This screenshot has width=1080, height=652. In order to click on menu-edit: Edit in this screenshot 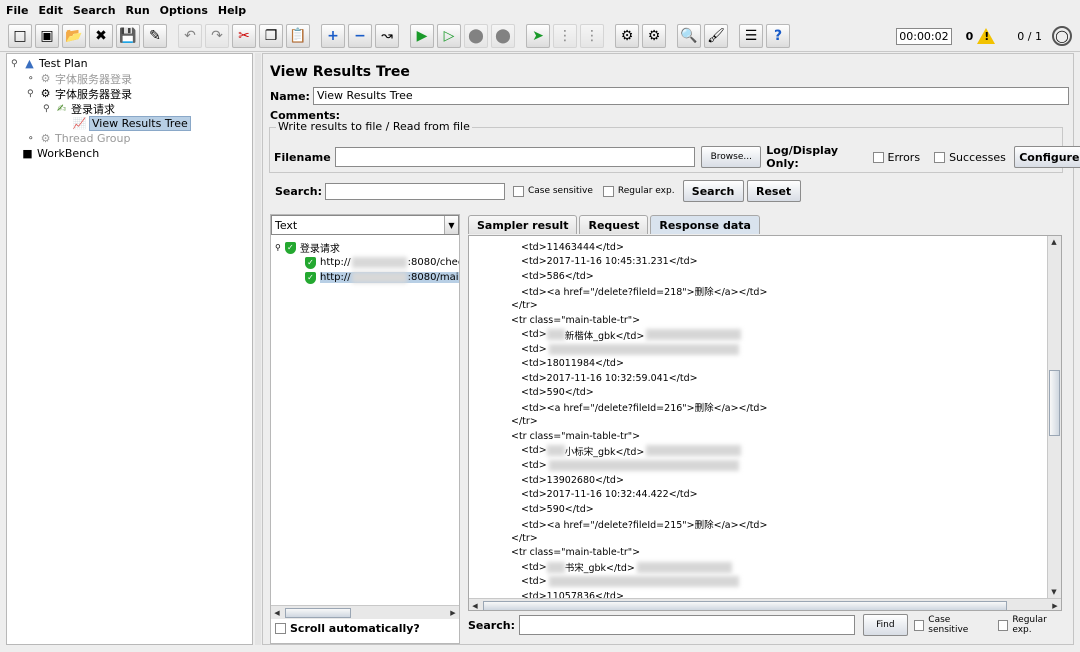, I will do `click(51, 10)`.